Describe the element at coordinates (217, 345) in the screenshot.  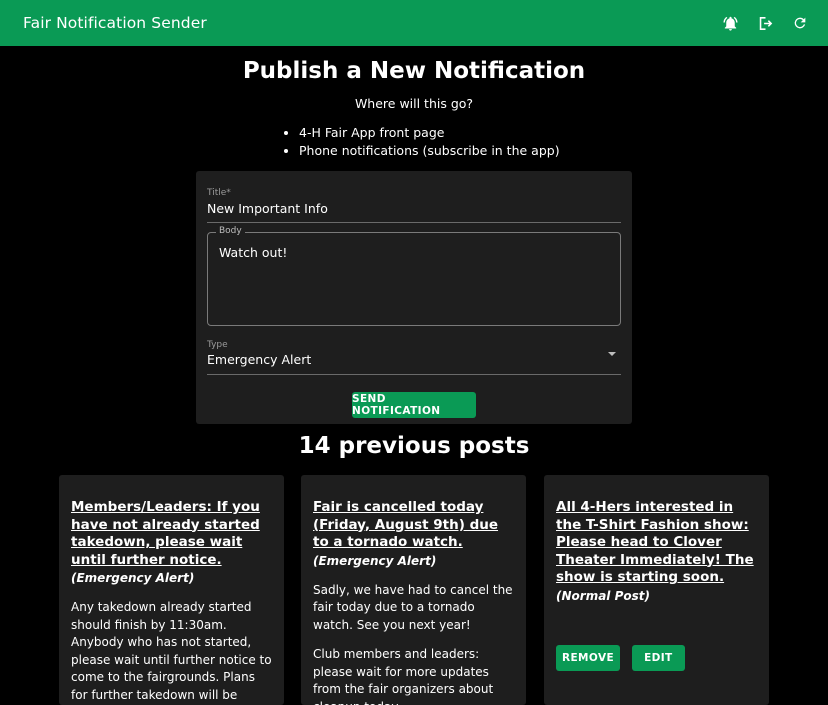
I see `type-label: Type` at that location.